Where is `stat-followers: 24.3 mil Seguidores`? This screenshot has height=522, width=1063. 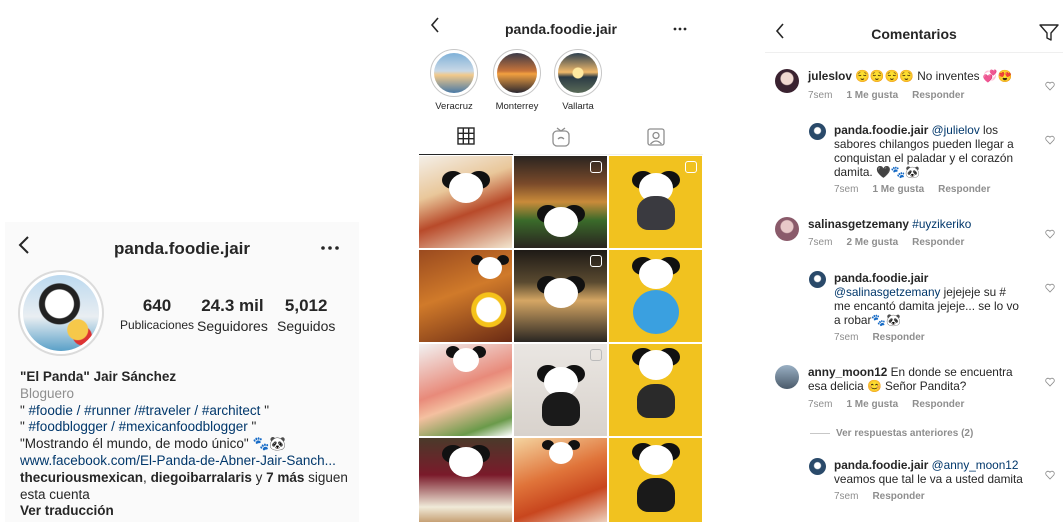
stat-followers: 24.3 mil Seguidores is located at coordinates (232, 315).